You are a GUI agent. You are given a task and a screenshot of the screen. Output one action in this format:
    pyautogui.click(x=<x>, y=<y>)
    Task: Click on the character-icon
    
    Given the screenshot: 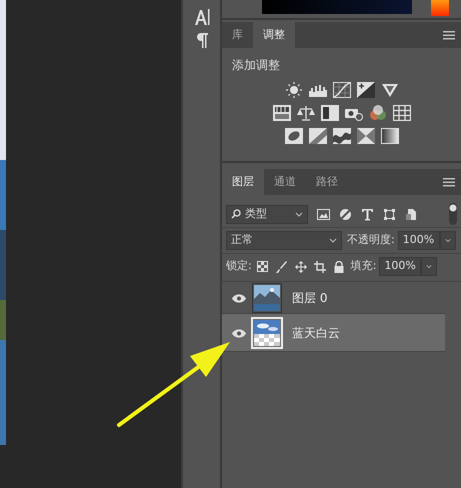 What is the action you would take?
    pyautogui.click(x=202, y=17)
    